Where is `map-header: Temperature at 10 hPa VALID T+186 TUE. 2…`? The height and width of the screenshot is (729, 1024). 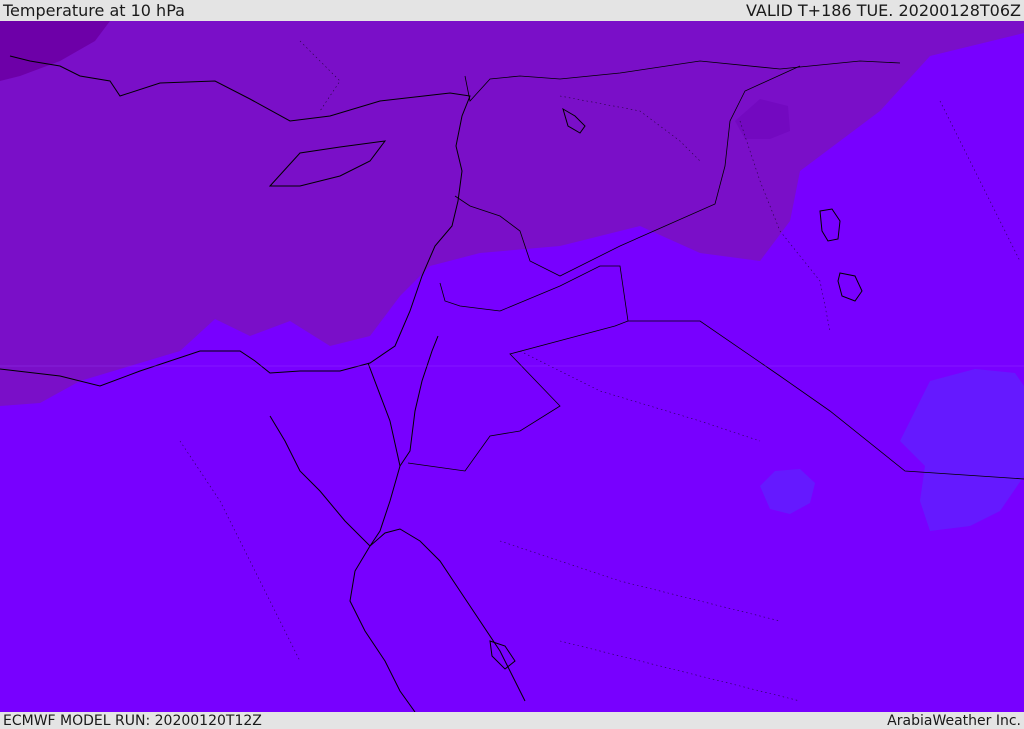 map-header: Temperature at 10 hPa VALID T+186 TUE. 2… is located at coordinates (512, 10).